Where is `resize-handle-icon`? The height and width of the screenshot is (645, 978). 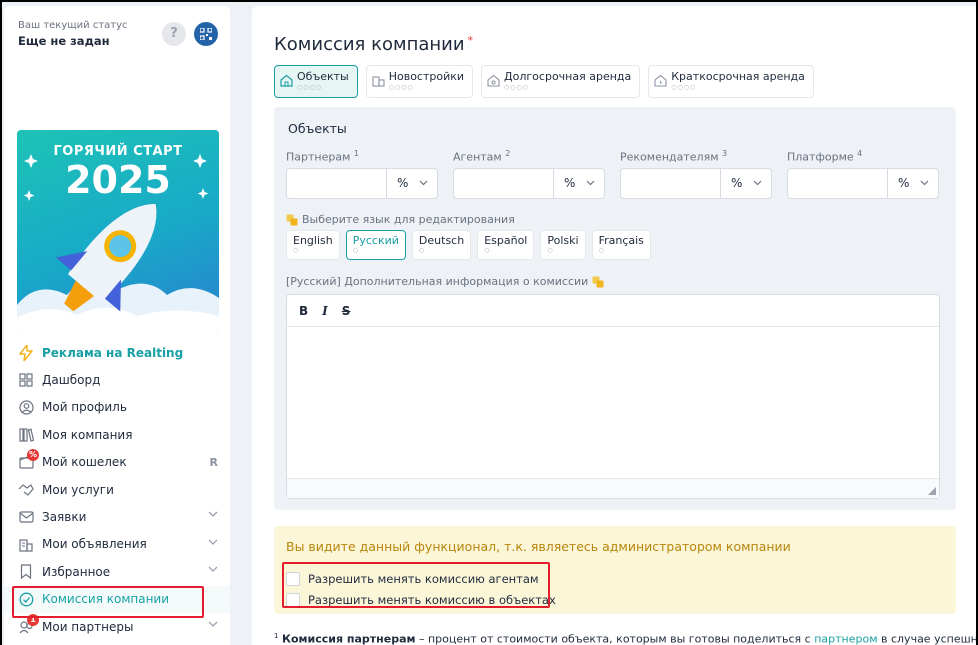 resize-handle-icon is located at coordinates (932, 491).